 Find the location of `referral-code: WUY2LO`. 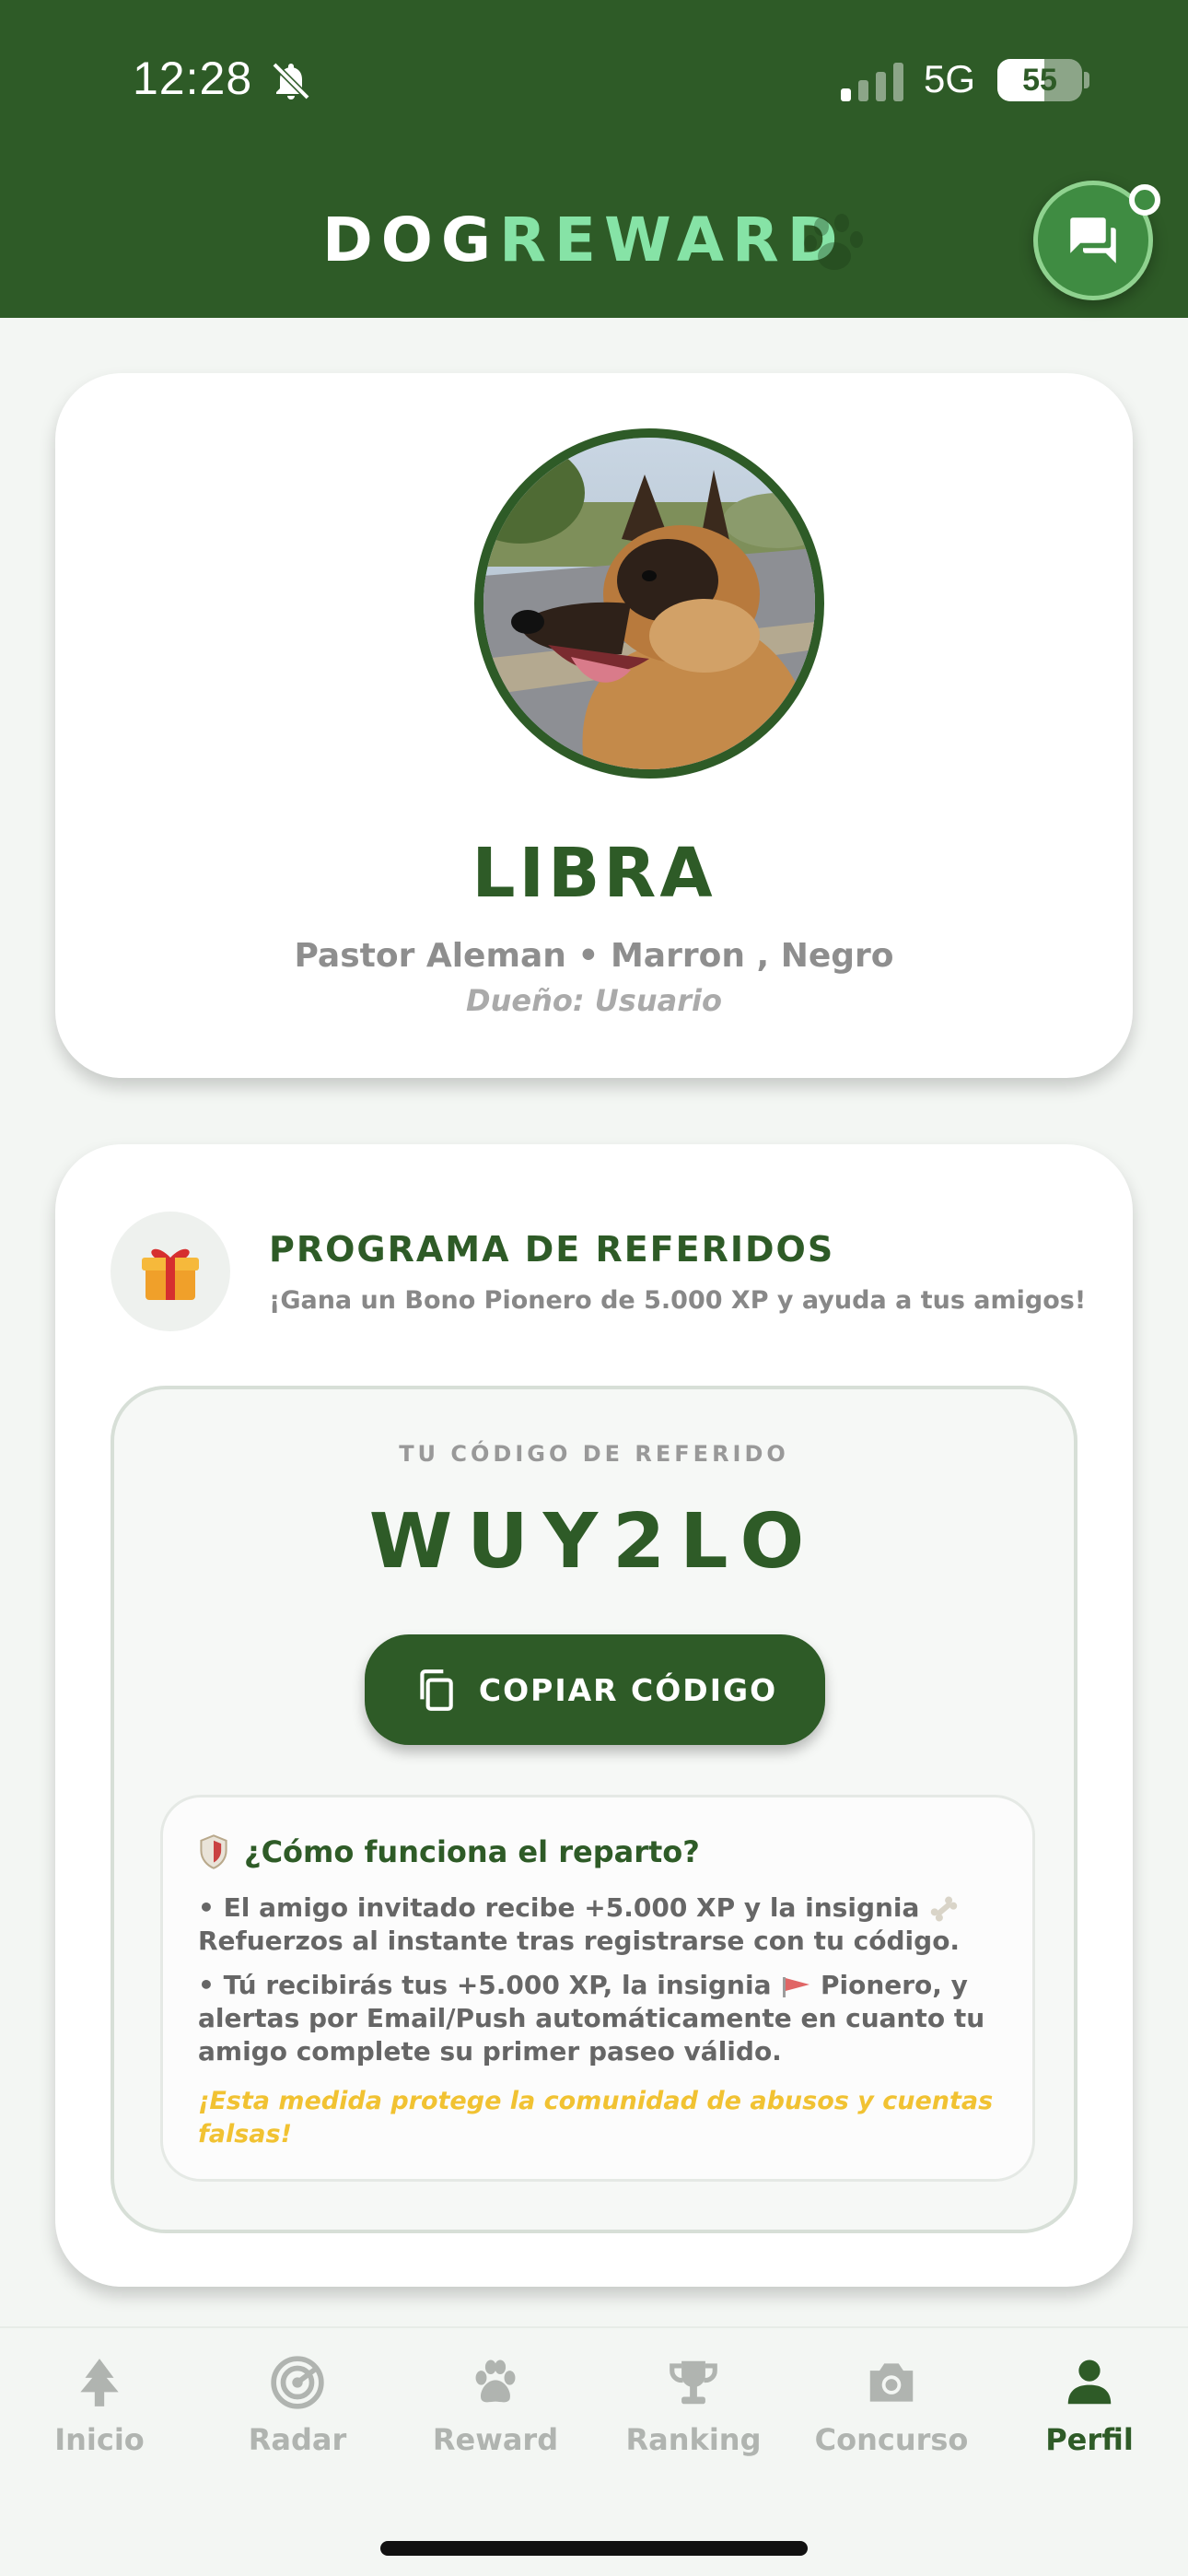

referral-code: WUY2LO is located at coordinates (594, 1542).